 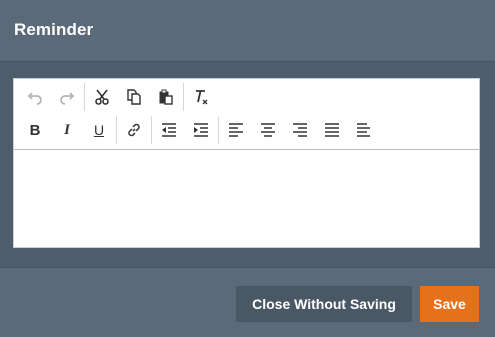 I want to click on bold-icon: B, so click(x=35, y=130).